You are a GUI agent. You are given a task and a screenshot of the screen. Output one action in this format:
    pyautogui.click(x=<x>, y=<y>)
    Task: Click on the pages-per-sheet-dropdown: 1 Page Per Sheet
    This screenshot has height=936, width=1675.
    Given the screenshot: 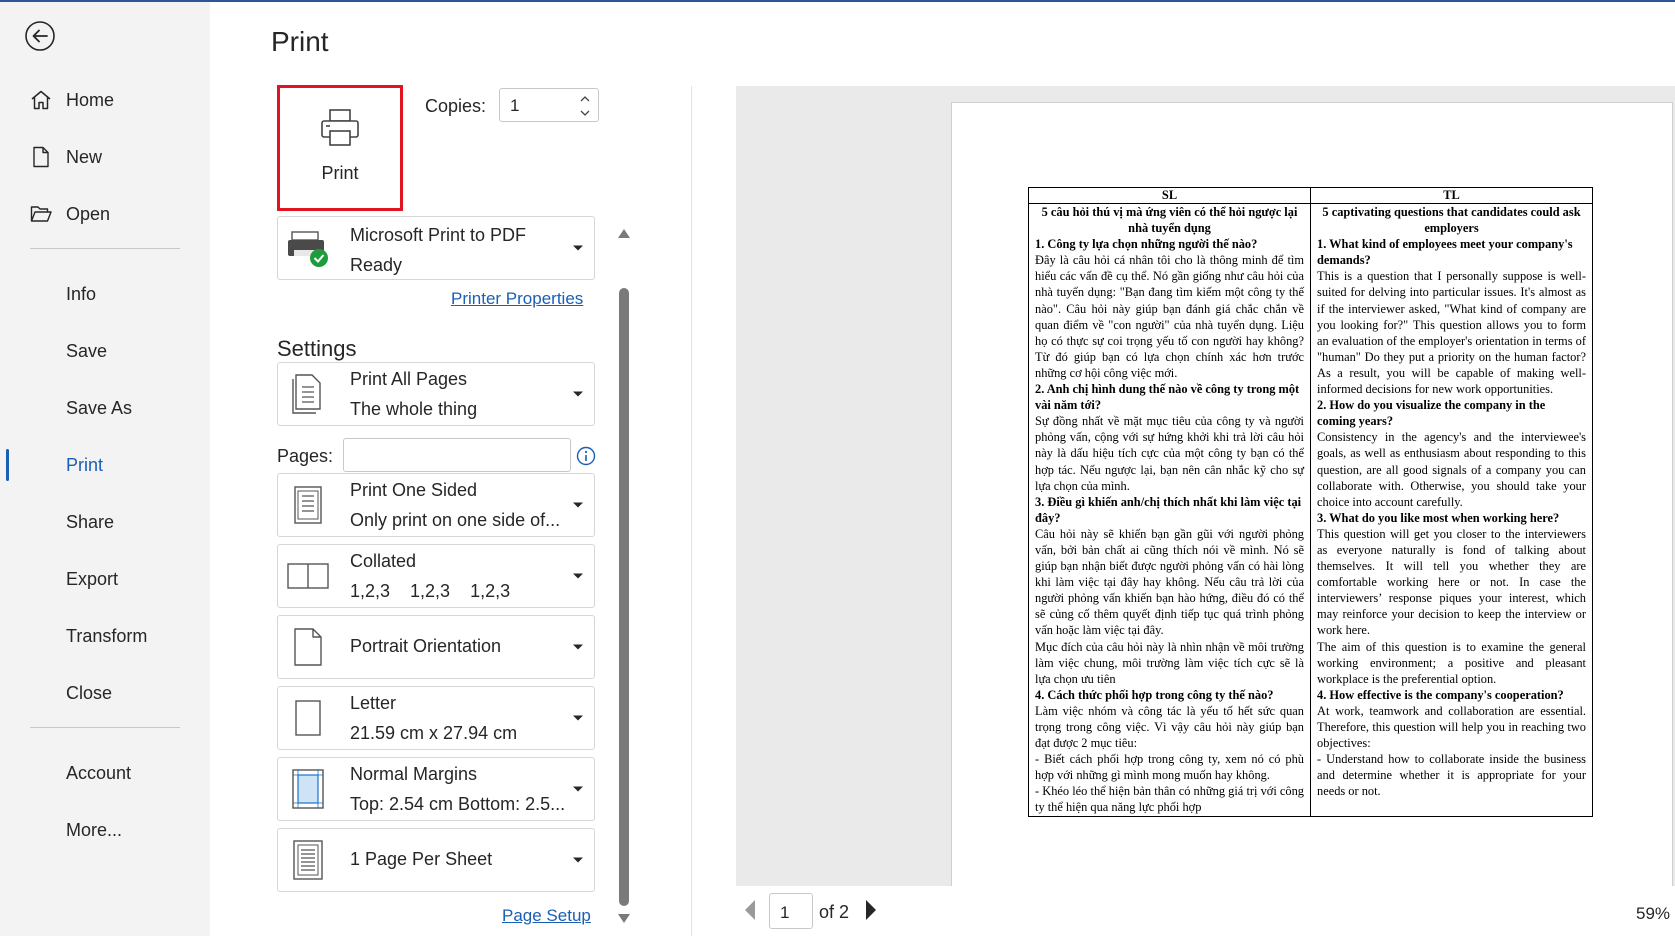 What is the action you would take?
    pyautogui.click(x=436, y=860)
    